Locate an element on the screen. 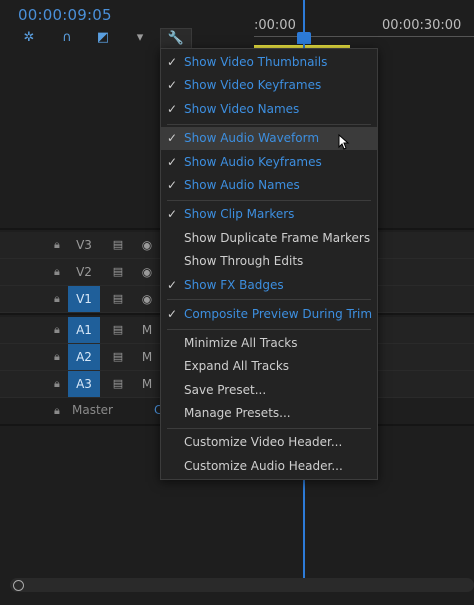  menu-item-expand-all-tracks: Expand All Tracks is located at coordinates (269, 366).